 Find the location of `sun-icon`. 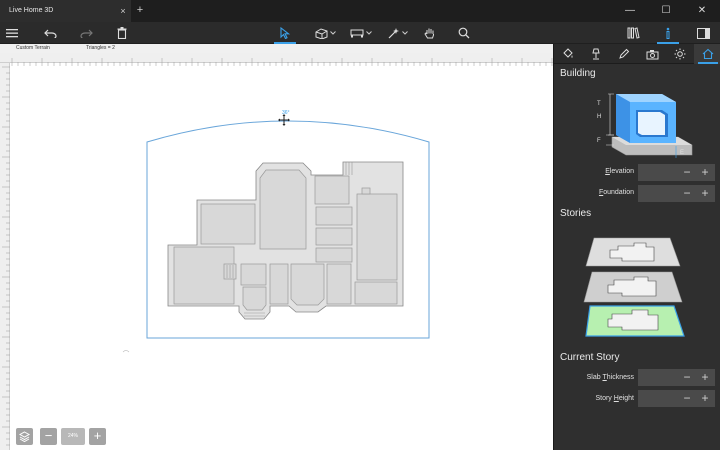

sun-icon is located at coordinates (680, 54).